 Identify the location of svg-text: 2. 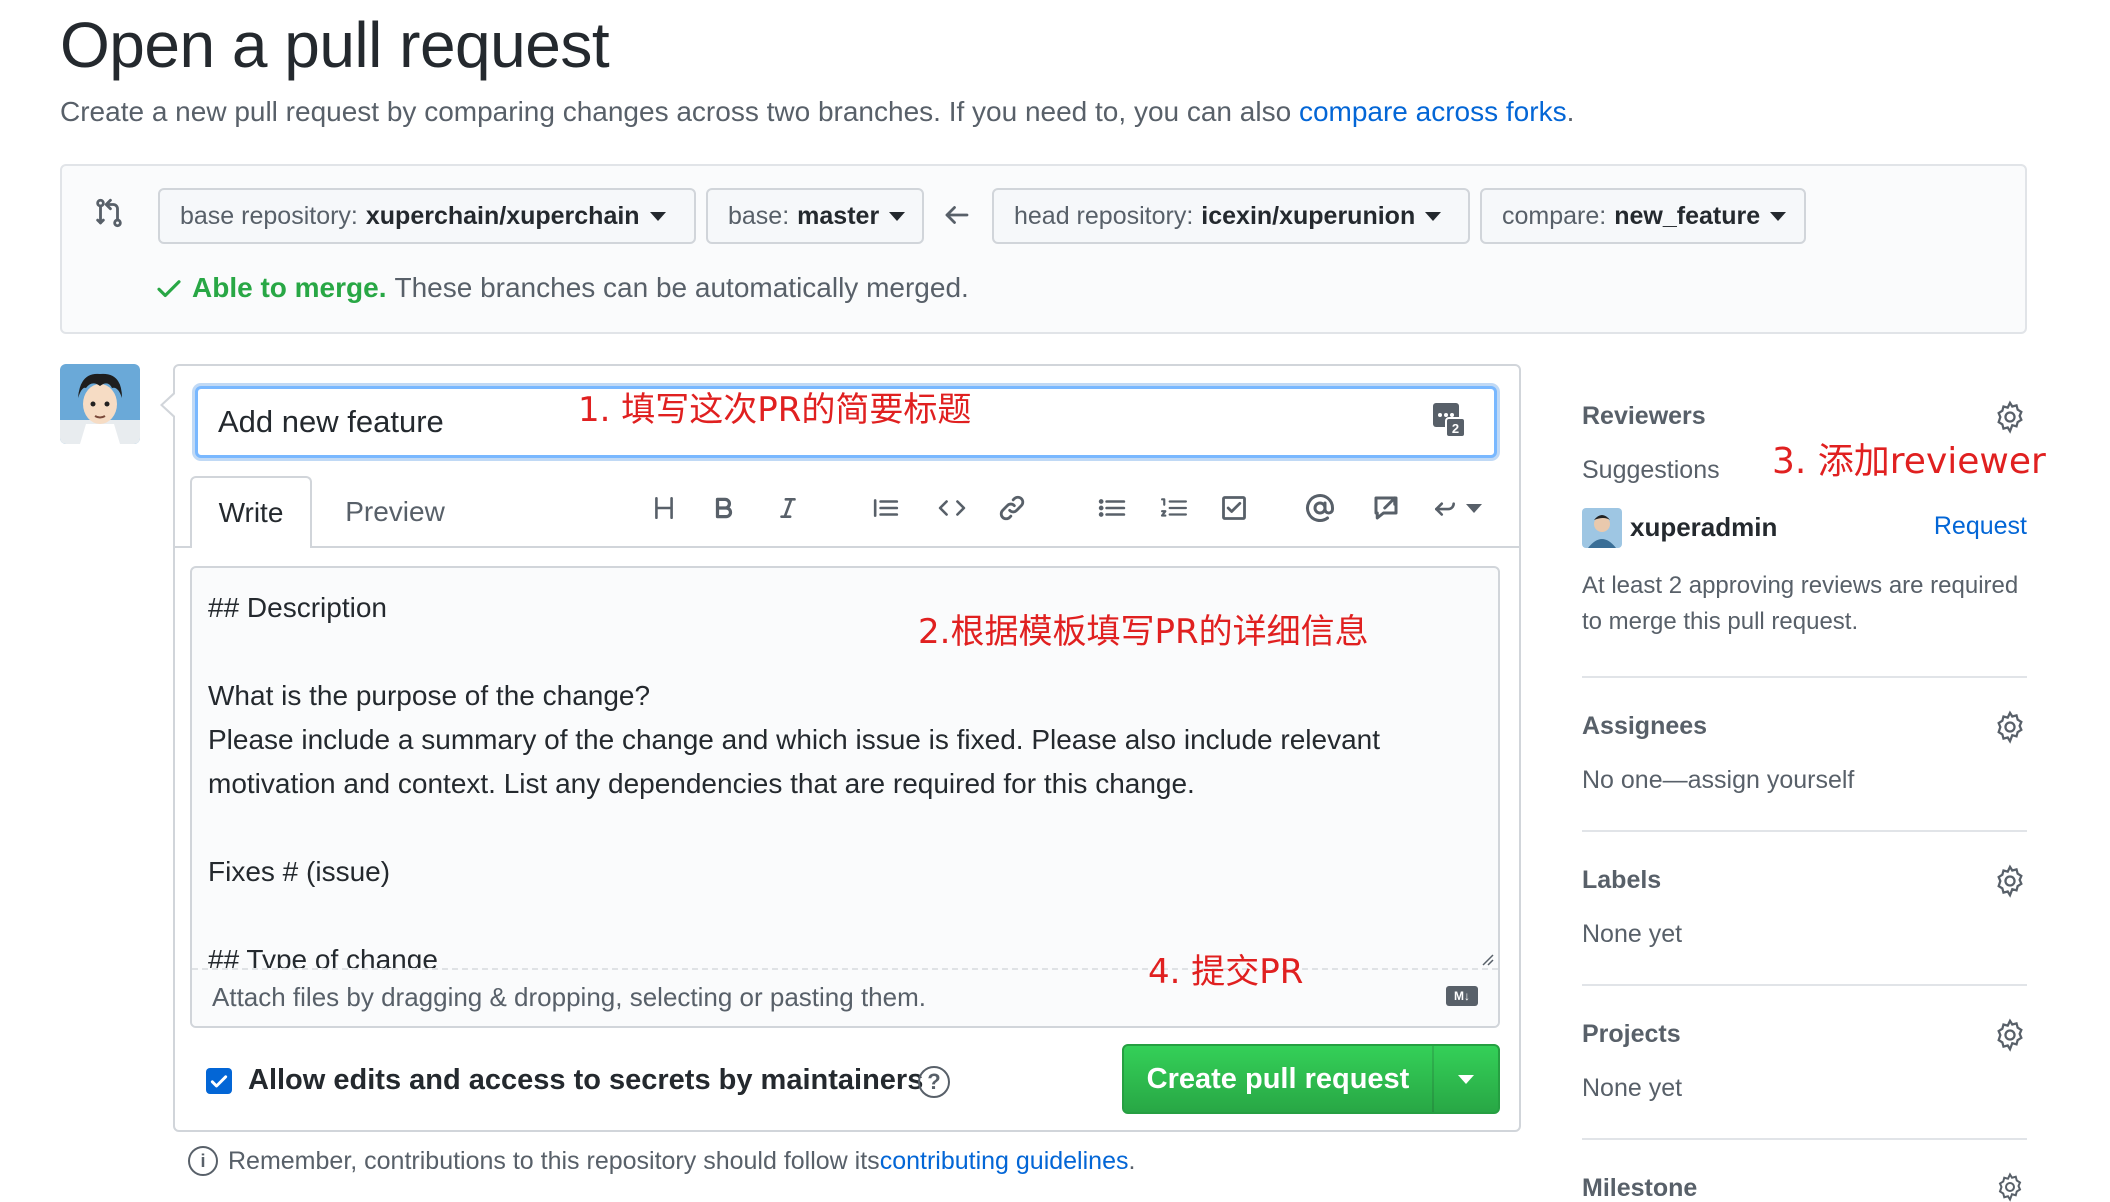
(1455, 428).